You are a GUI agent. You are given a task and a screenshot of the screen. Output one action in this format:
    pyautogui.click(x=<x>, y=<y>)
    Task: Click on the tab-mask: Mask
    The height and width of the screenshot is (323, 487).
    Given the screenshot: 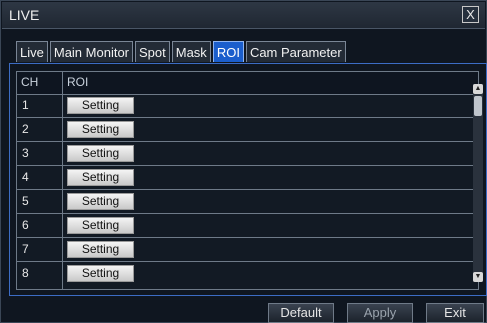 What is the action you would take?
    pyautogui.click(x=191, y=51)
    